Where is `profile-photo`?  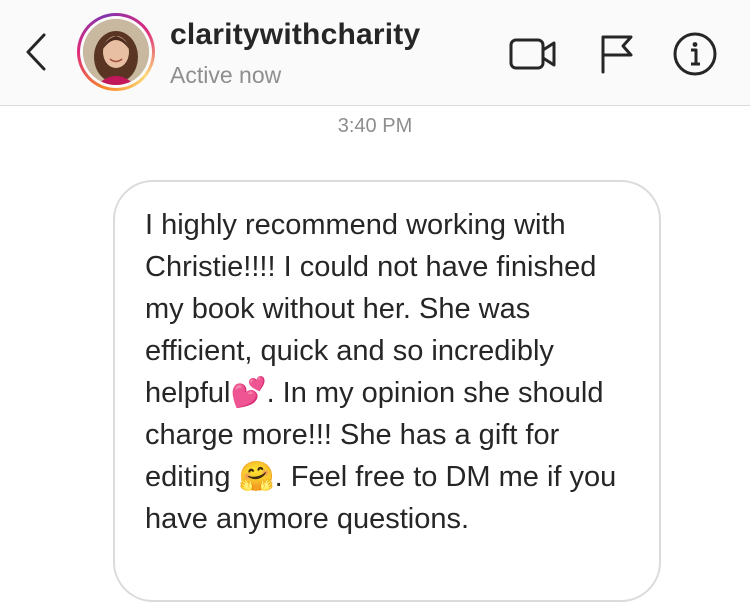 profile-photo is located at coordinates (116, 52).